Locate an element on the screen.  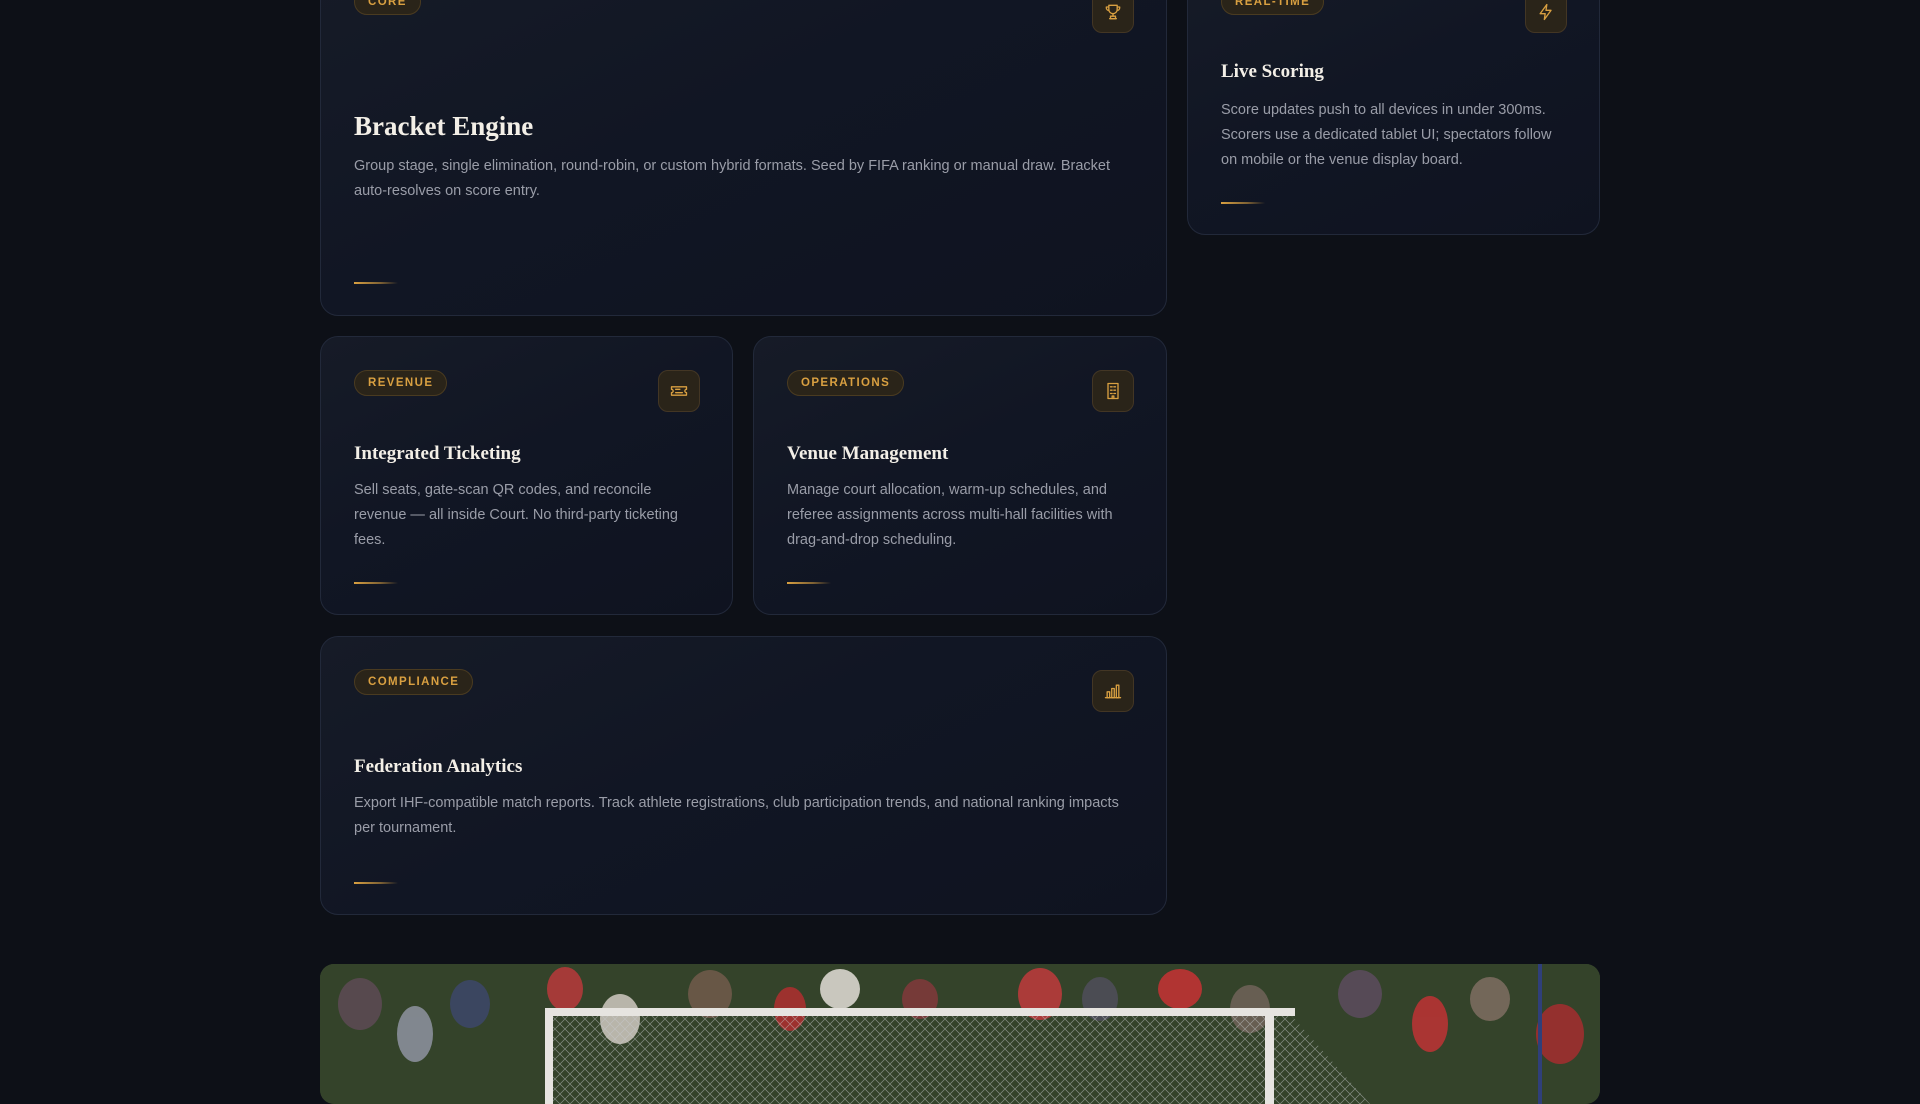
trophy-icon is located at coordinates (1113, 16).